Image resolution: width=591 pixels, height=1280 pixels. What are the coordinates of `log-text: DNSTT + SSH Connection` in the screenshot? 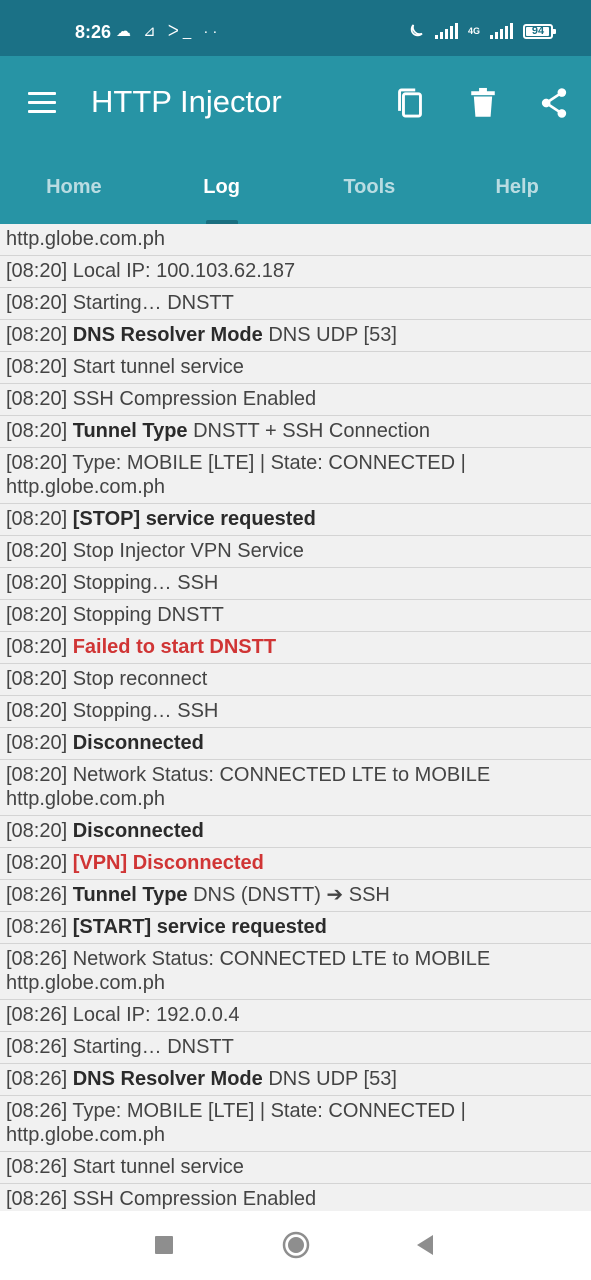 It's located at (309, 431).